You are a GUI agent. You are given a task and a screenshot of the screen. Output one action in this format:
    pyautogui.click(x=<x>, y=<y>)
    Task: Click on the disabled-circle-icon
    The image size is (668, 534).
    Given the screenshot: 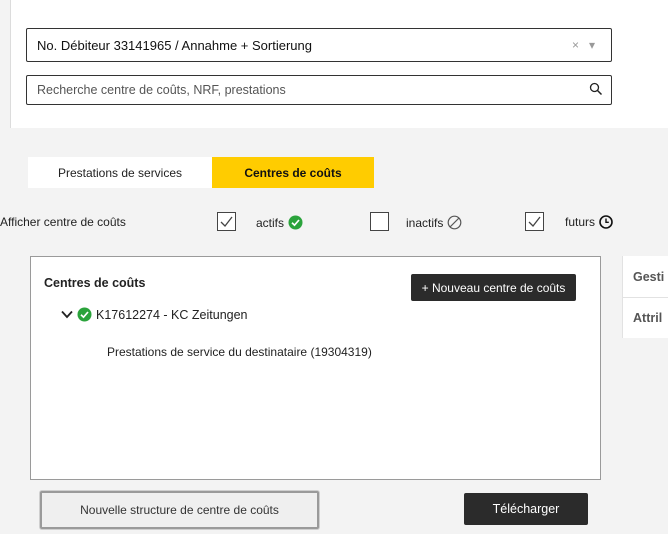 What is the action you would take?
    pyautogui.click(x=454, y=222)
    